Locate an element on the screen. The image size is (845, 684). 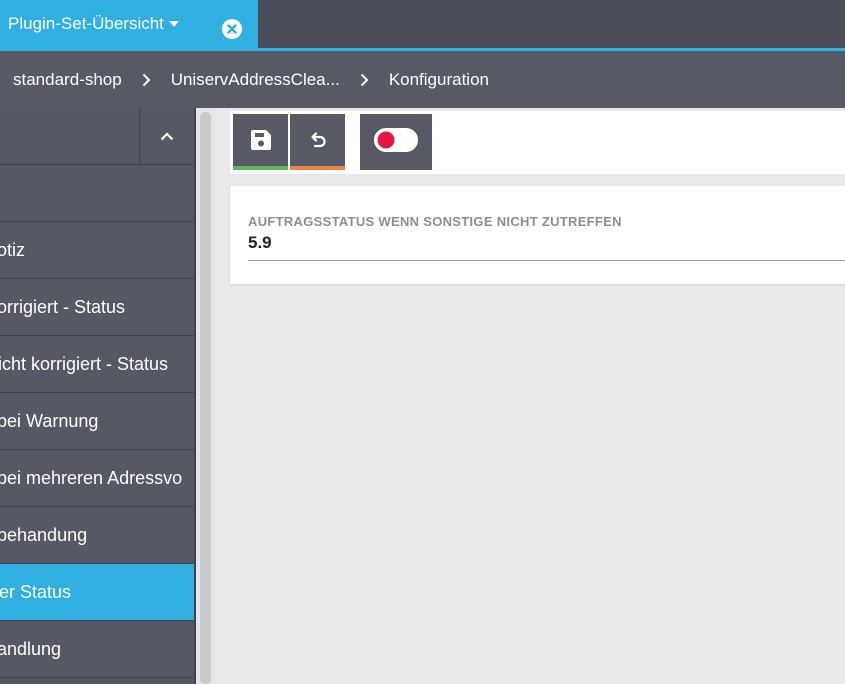
undo-accent-bar is located at coordinates (317, 168).